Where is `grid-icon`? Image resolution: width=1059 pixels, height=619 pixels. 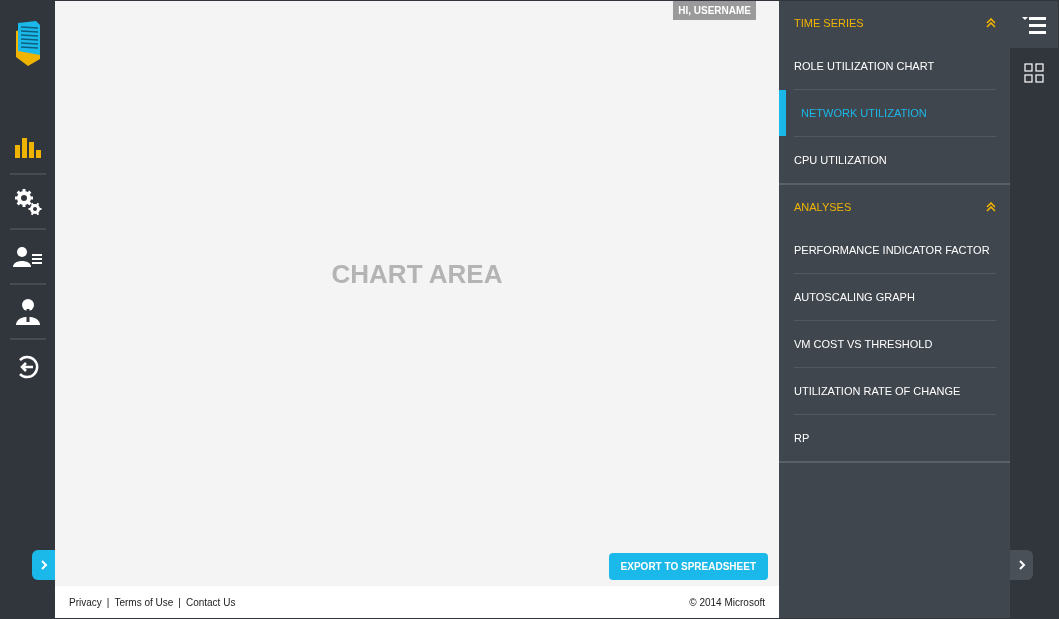
grid-icon is located at coordinates (1034, 73).